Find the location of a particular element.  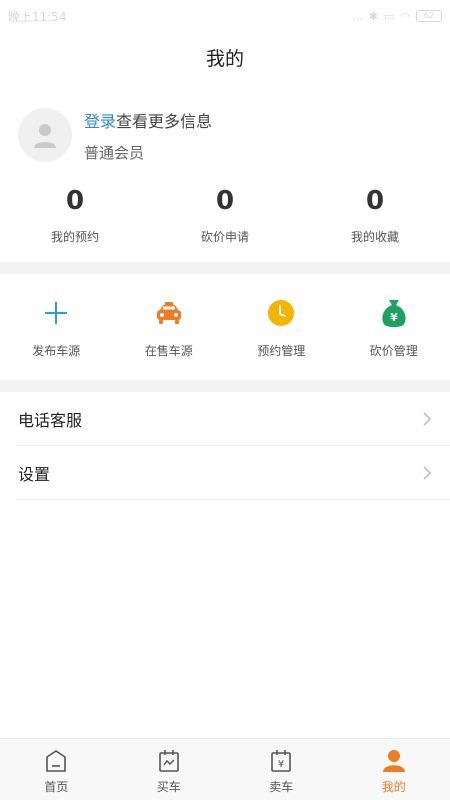

buy-car-icon is located at coordinates (168, 761).